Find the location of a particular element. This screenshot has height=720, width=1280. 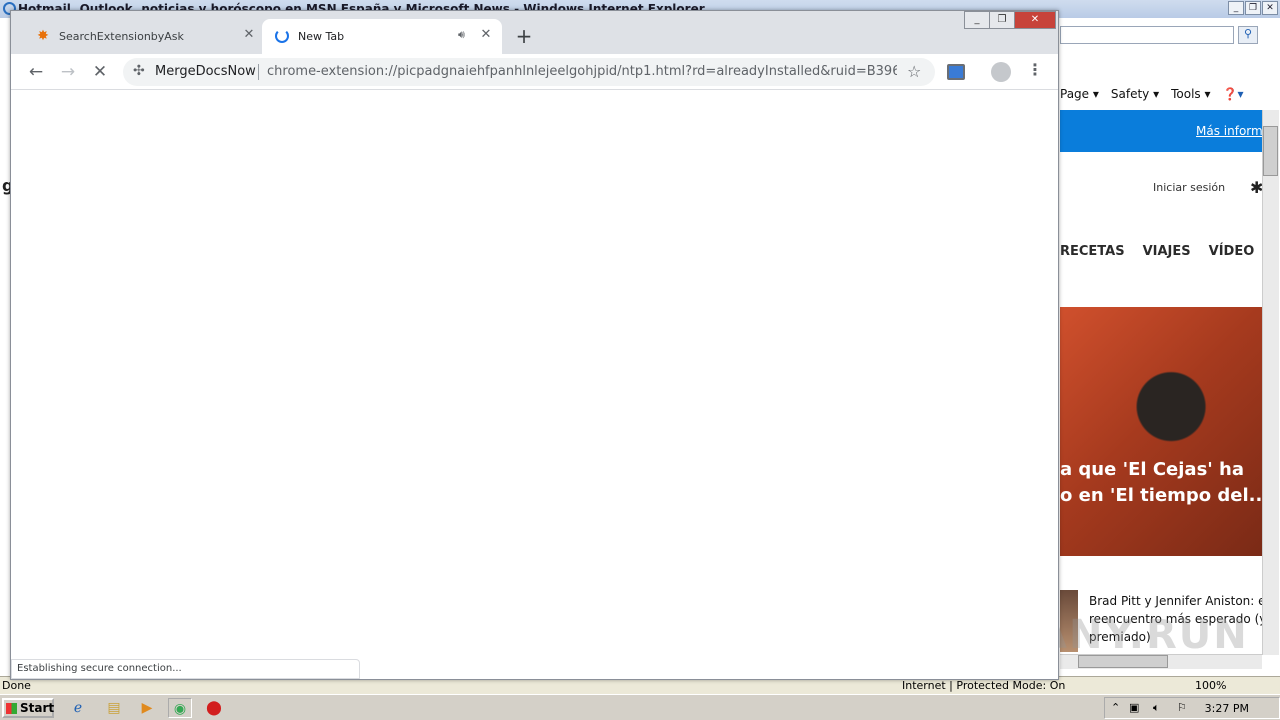

stop-loading-icon: ✕ is located at coordinates (100, 72).